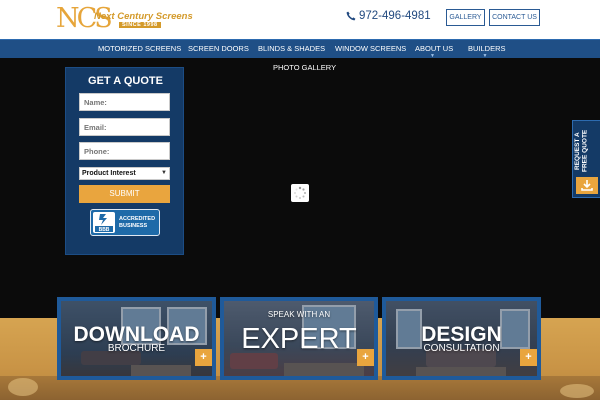 The height and width of the screenshot is (400, 600). What do you see at coordinates (304, 68) in the screenshot?
I see `nav-item-photo-gallery: PHOTO GALLERY` at bounding box center [304, 68].